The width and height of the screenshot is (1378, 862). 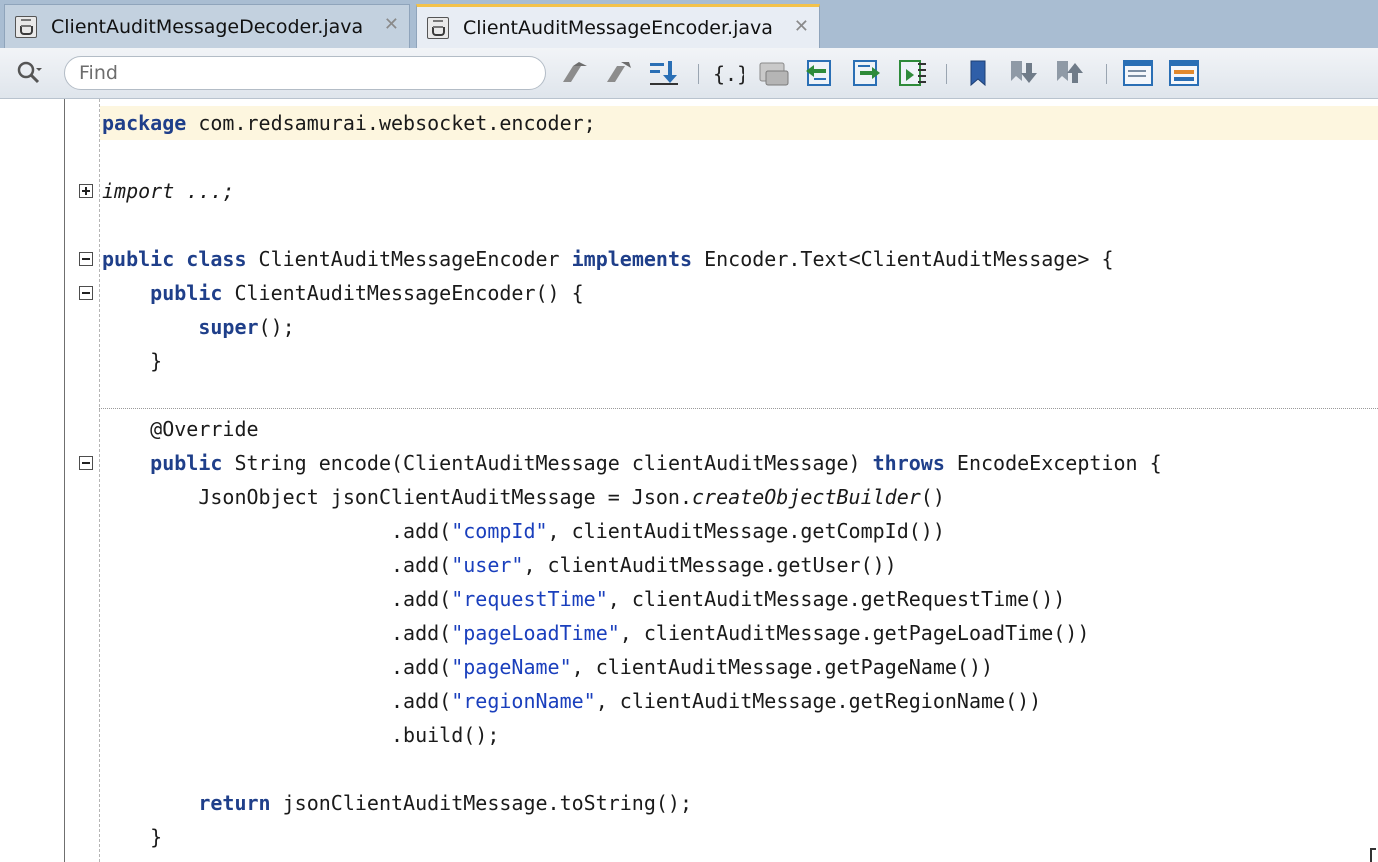 I want to click on code-token: ClientAuditMessageEncoder, so click(x=409, y=259).